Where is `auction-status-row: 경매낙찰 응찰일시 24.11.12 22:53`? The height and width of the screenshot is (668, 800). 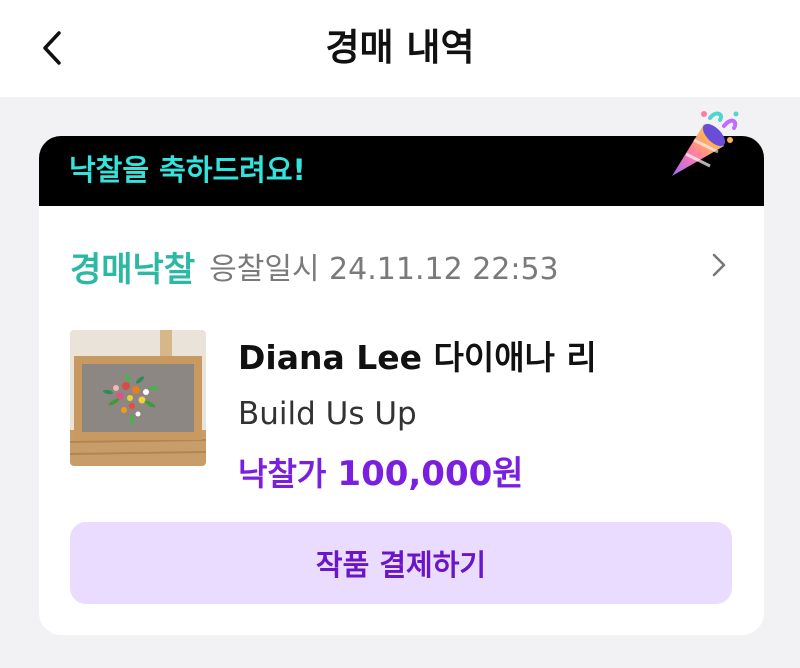
auction-status-row: 경매낙찰 응찰일시 24.11.12 22:53 is located at coordinates (405, 266).